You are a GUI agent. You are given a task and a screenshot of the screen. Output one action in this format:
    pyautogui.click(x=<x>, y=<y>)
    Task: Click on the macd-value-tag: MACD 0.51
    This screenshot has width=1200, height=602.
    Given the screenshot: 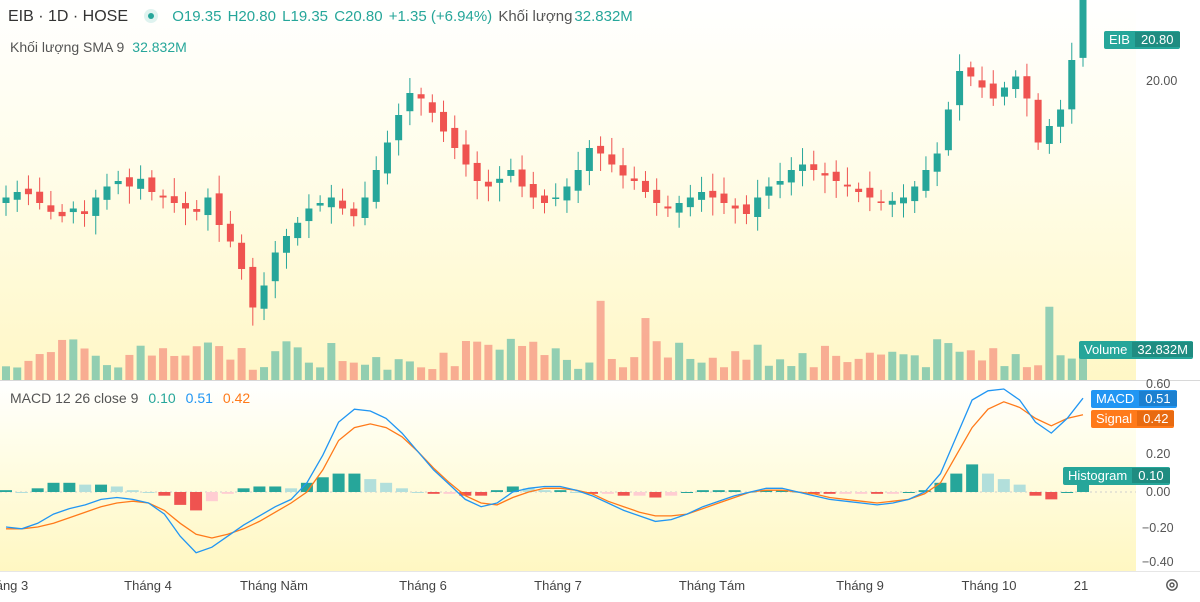 What is the action you would take?
    pyautogui.click(x=1134, y=399)
    